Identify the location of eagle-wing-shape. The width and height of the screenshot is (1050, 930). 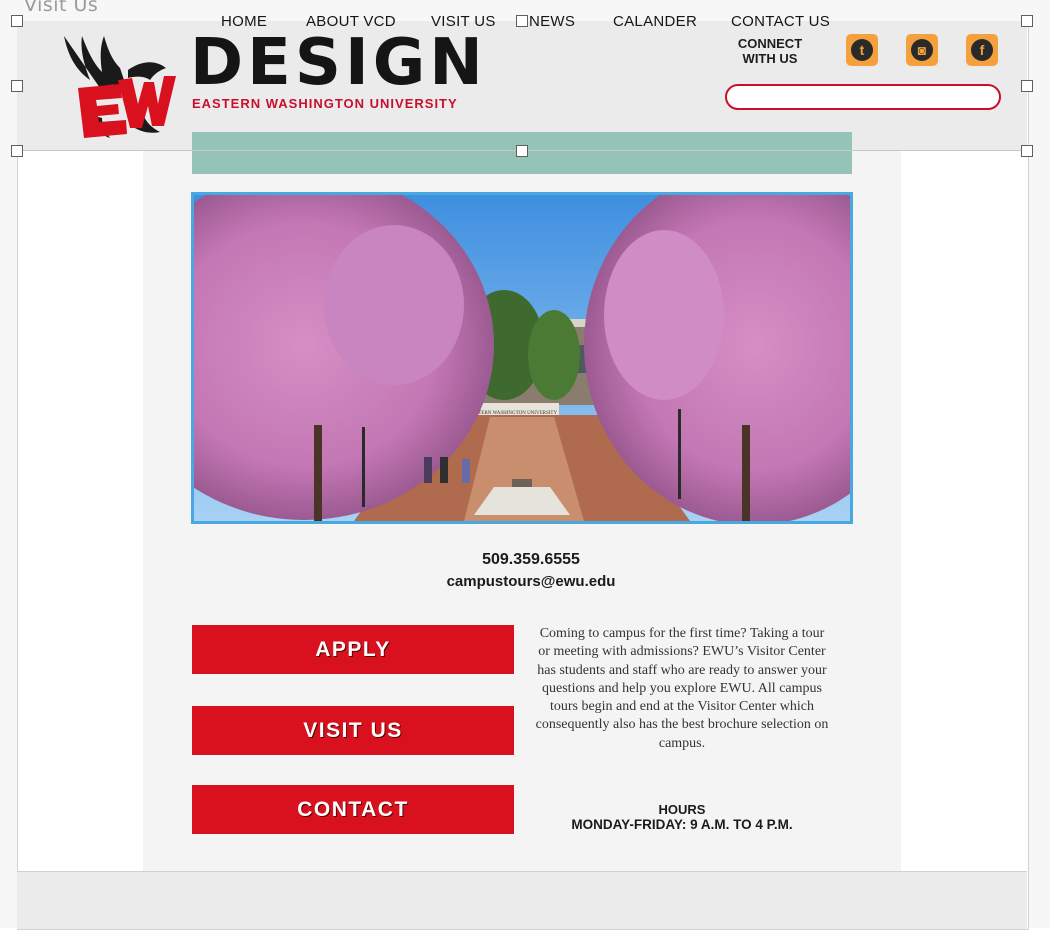
(95, 62).